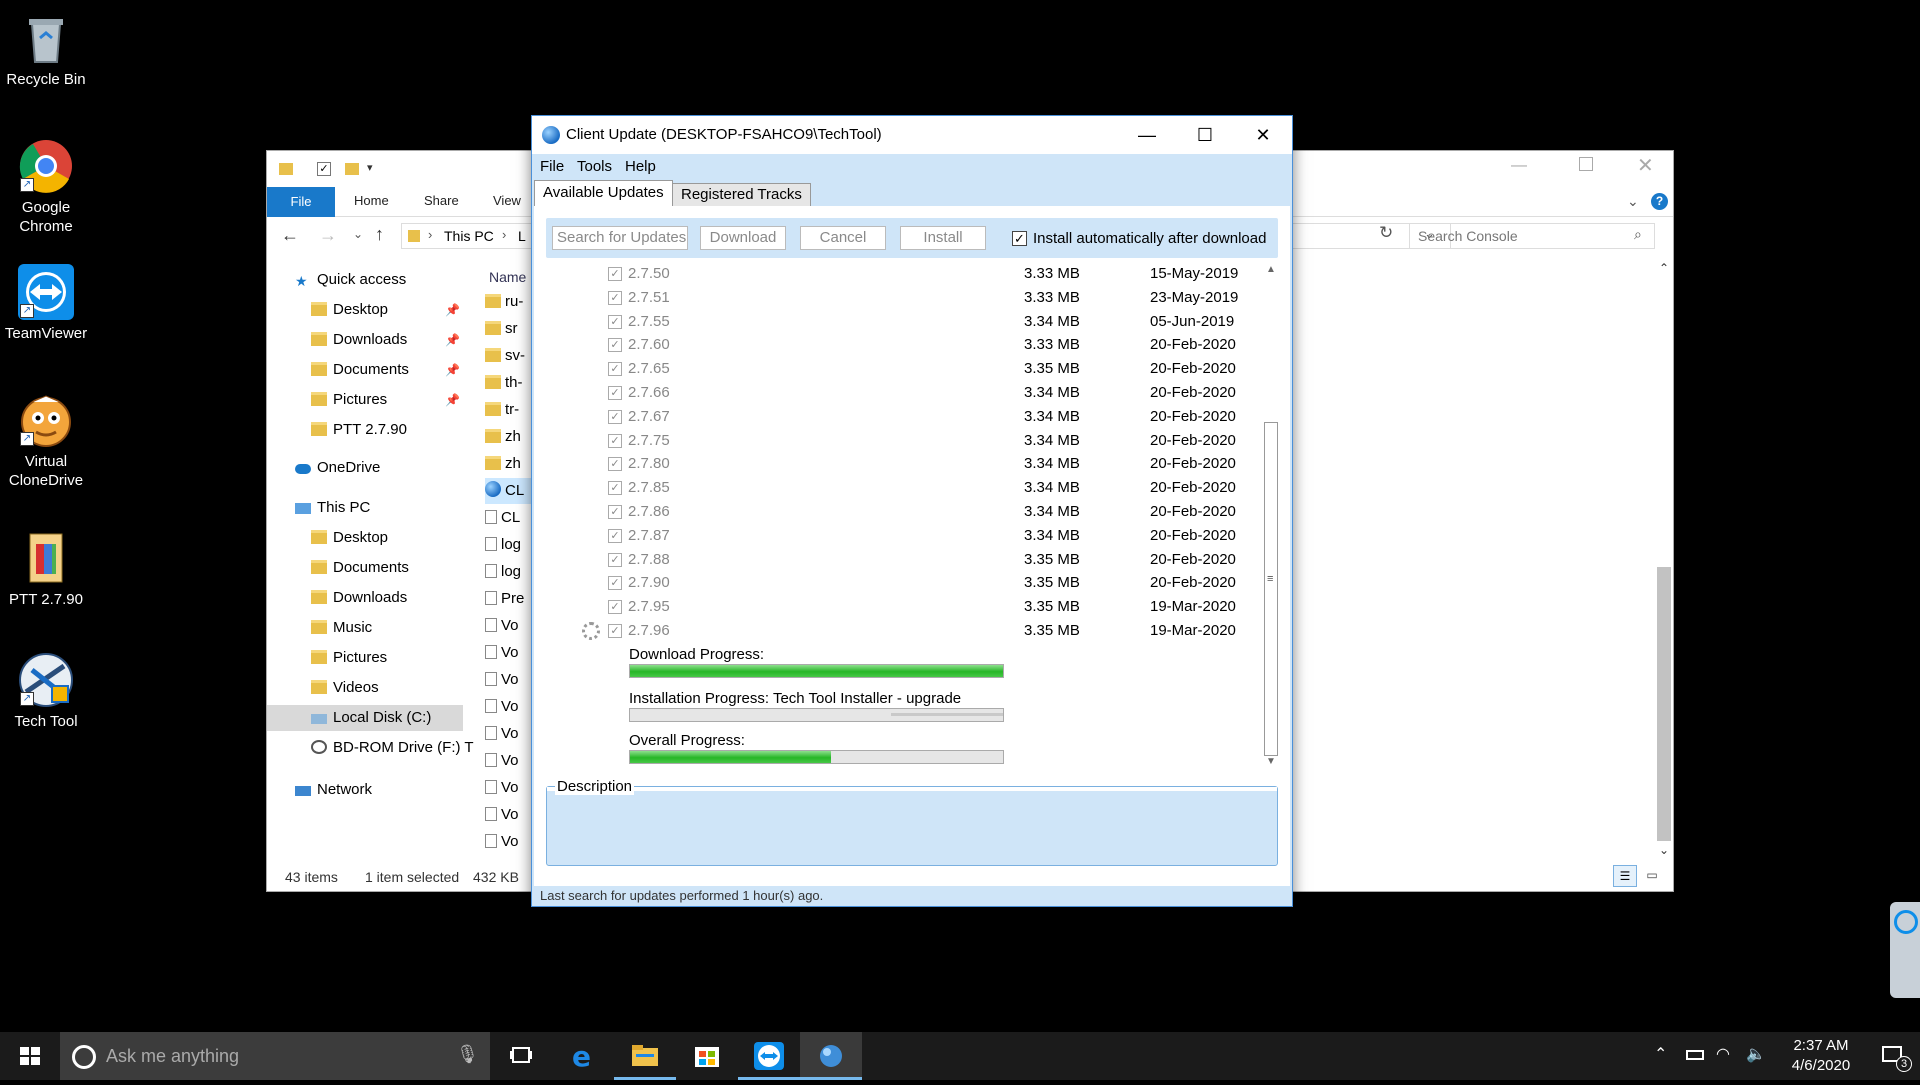 This screenshot has width=1920, height=1085. What do you see at coordinates (904, 583) in the screenshot?
I see `update-row: ✓ 2.7.90 3.35 MB 20-Feb-2020` at bounding box center [904, 583].